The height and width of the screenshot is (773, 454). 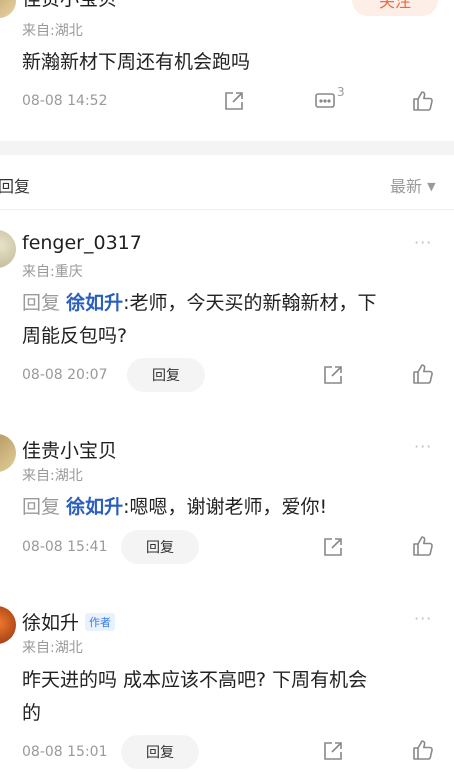 What do you see at coordinates (65, 547) in the screenshot?
I see `comment-timestamp: 08-08 15:41` at bounding box center [65, 547].